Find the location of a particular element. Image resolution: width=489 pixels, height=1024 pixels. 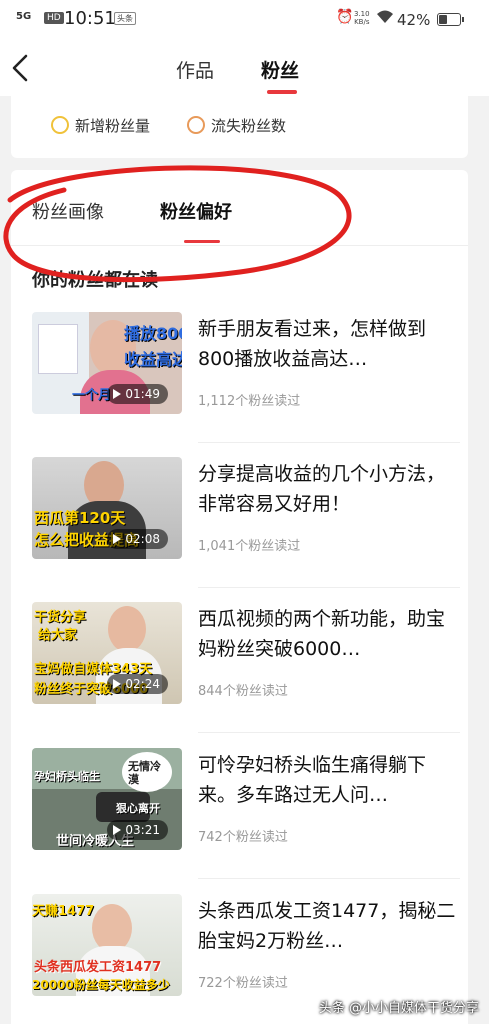

signal-indicator: 5G is located at coordinates (24, 16).